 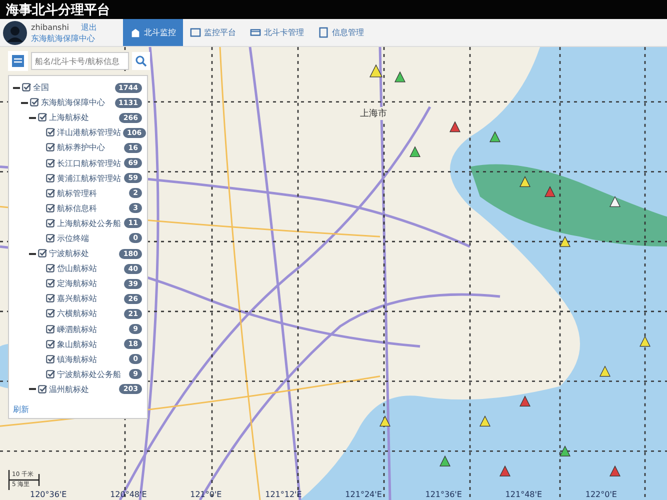 What do you see at coordinates (601, 494) in the screenshot?
I see `longitude-label: 122°0'E` at bounding box center [601, 494].